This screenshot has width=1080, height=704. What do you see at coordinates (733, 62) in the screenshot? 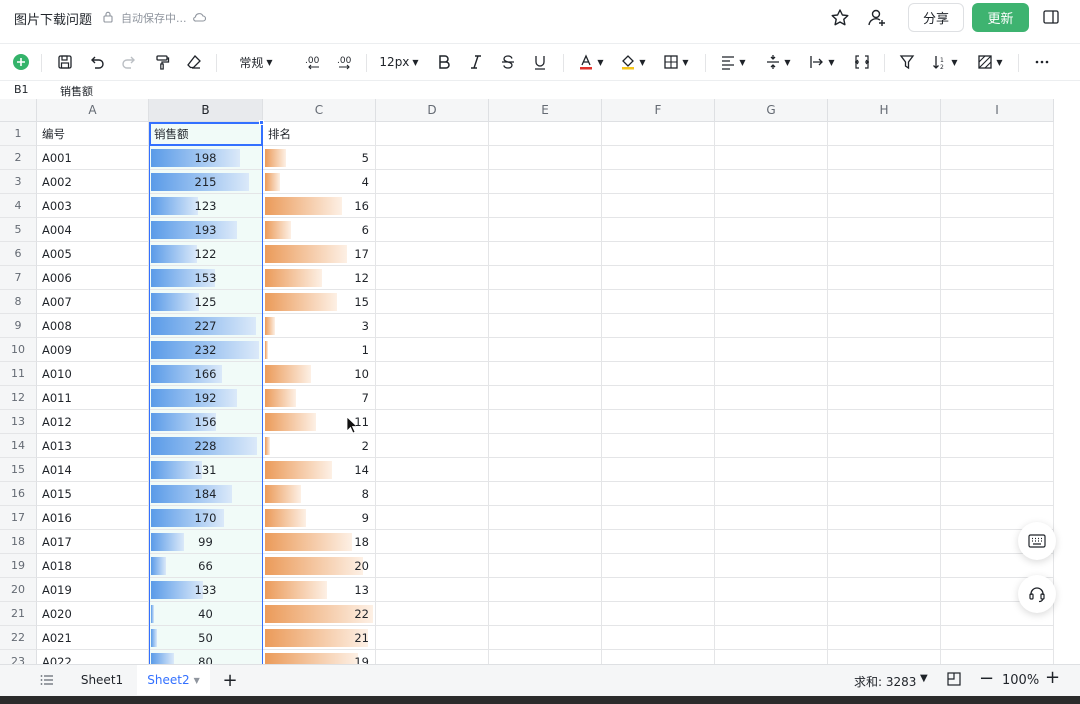
I see `horizontal-align-button: ▼` at bounding box center [733, 62].